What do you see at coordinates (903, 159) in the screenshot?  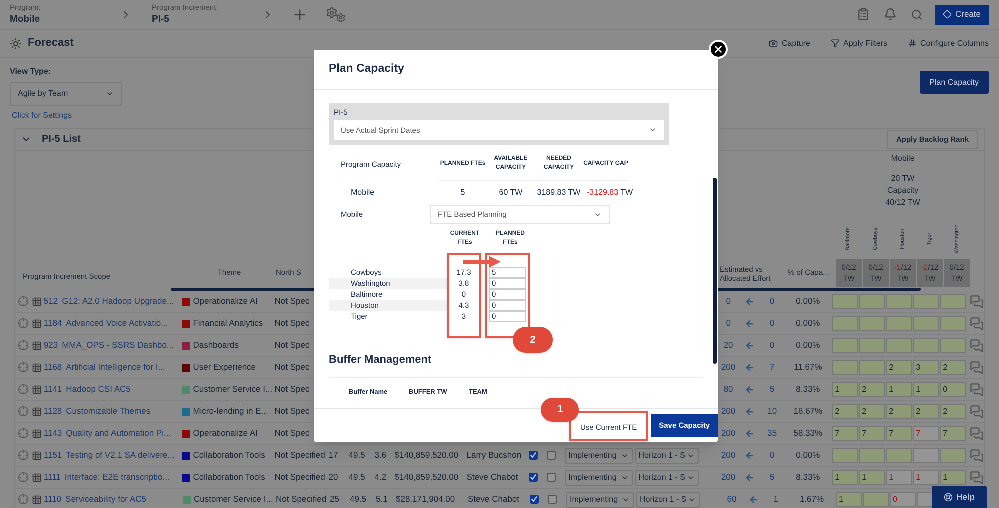 I see `group-name: Mobile` at bounding box center [903, 159].